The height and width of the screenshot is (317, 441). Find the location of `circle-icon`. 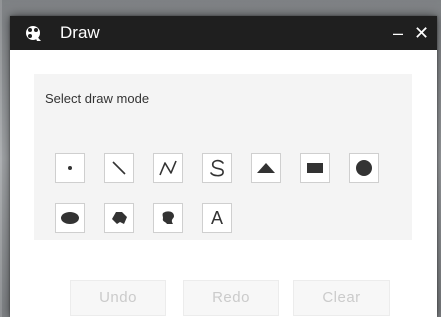

circle-icon is located at coordinates (364, 168).